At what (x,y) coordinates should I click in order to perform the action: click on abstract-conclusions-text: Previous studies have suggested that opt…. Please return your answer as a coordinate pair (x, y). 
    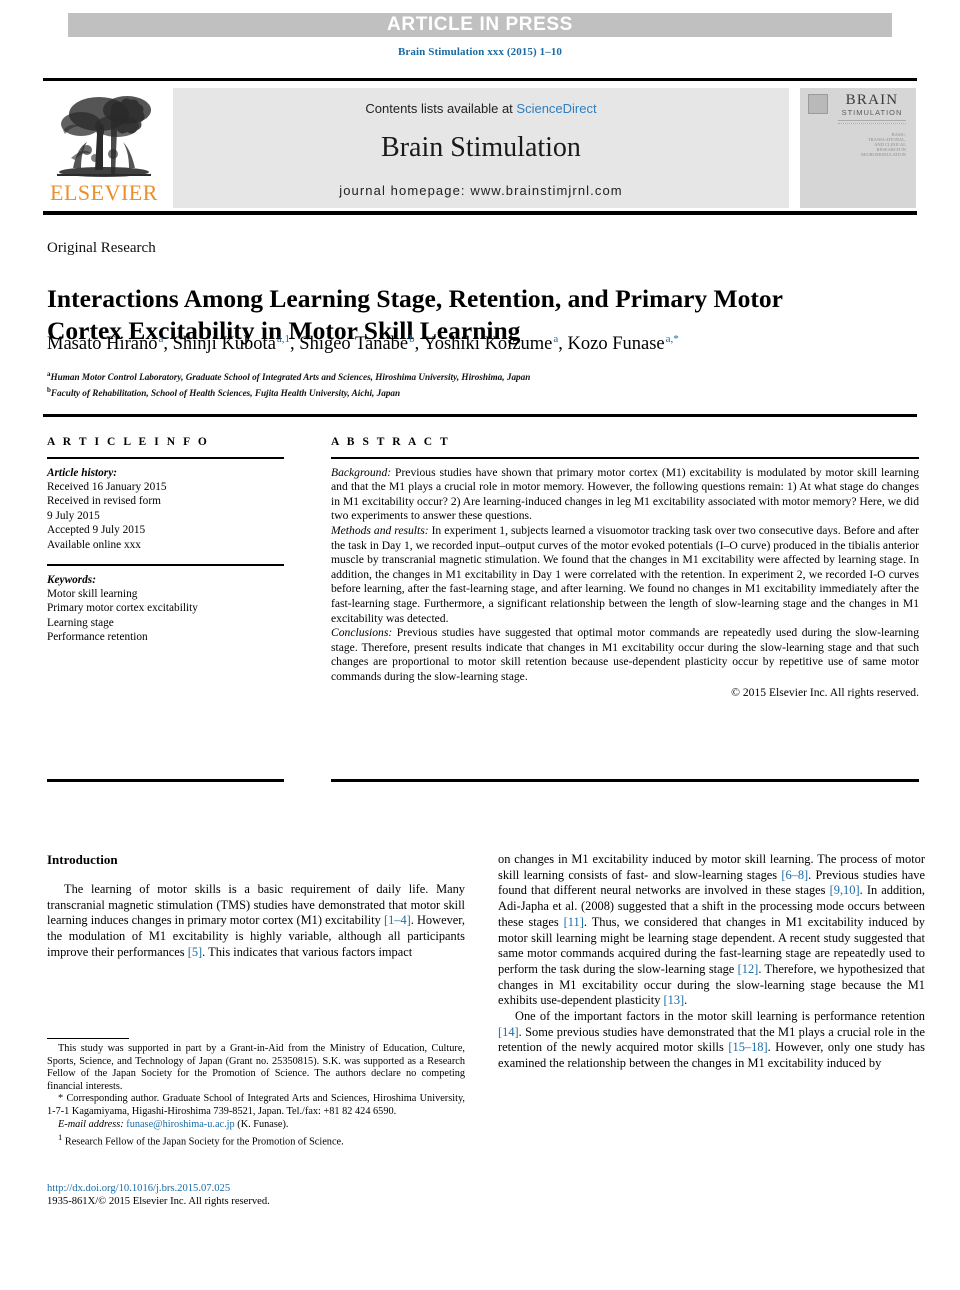
    Looking at the image, I should click on (625, 654).